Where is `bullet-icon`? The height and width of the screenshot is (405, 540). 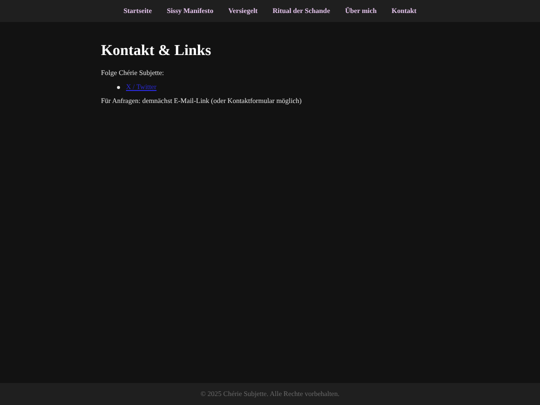
bullet-icon is located at coordinates (118, 87).